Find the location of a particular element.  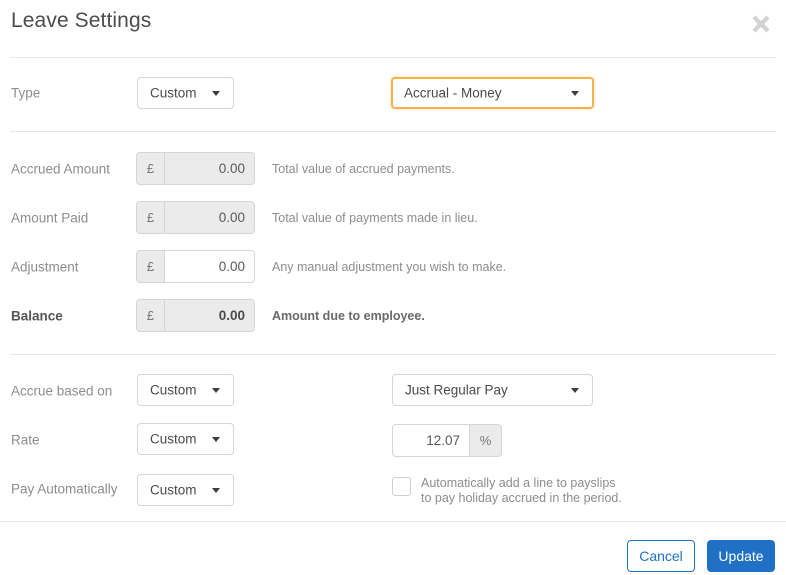

hint-adjustment: Any manual adjustment you wish to make. is located at coordinates (389, 267).